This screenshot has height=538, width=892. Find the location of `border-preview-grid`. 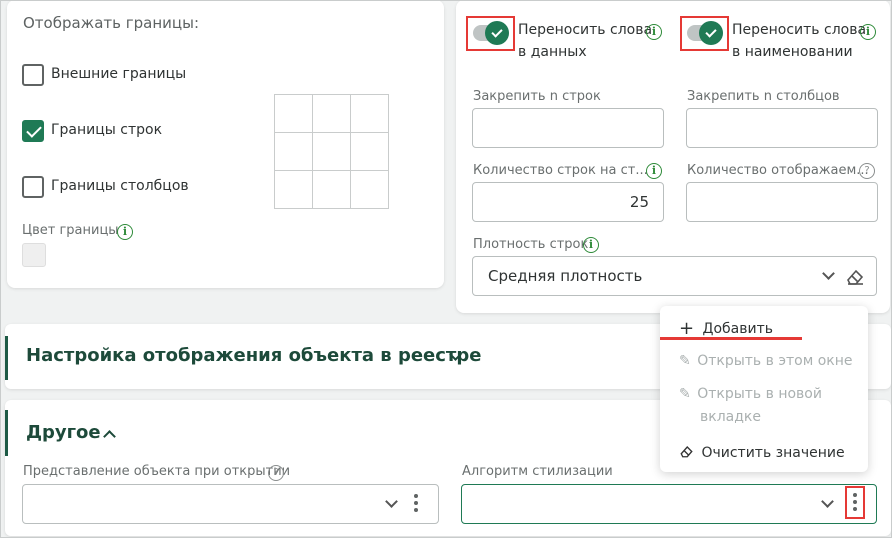

border-preview-grid is located at coordinates (331, 151).